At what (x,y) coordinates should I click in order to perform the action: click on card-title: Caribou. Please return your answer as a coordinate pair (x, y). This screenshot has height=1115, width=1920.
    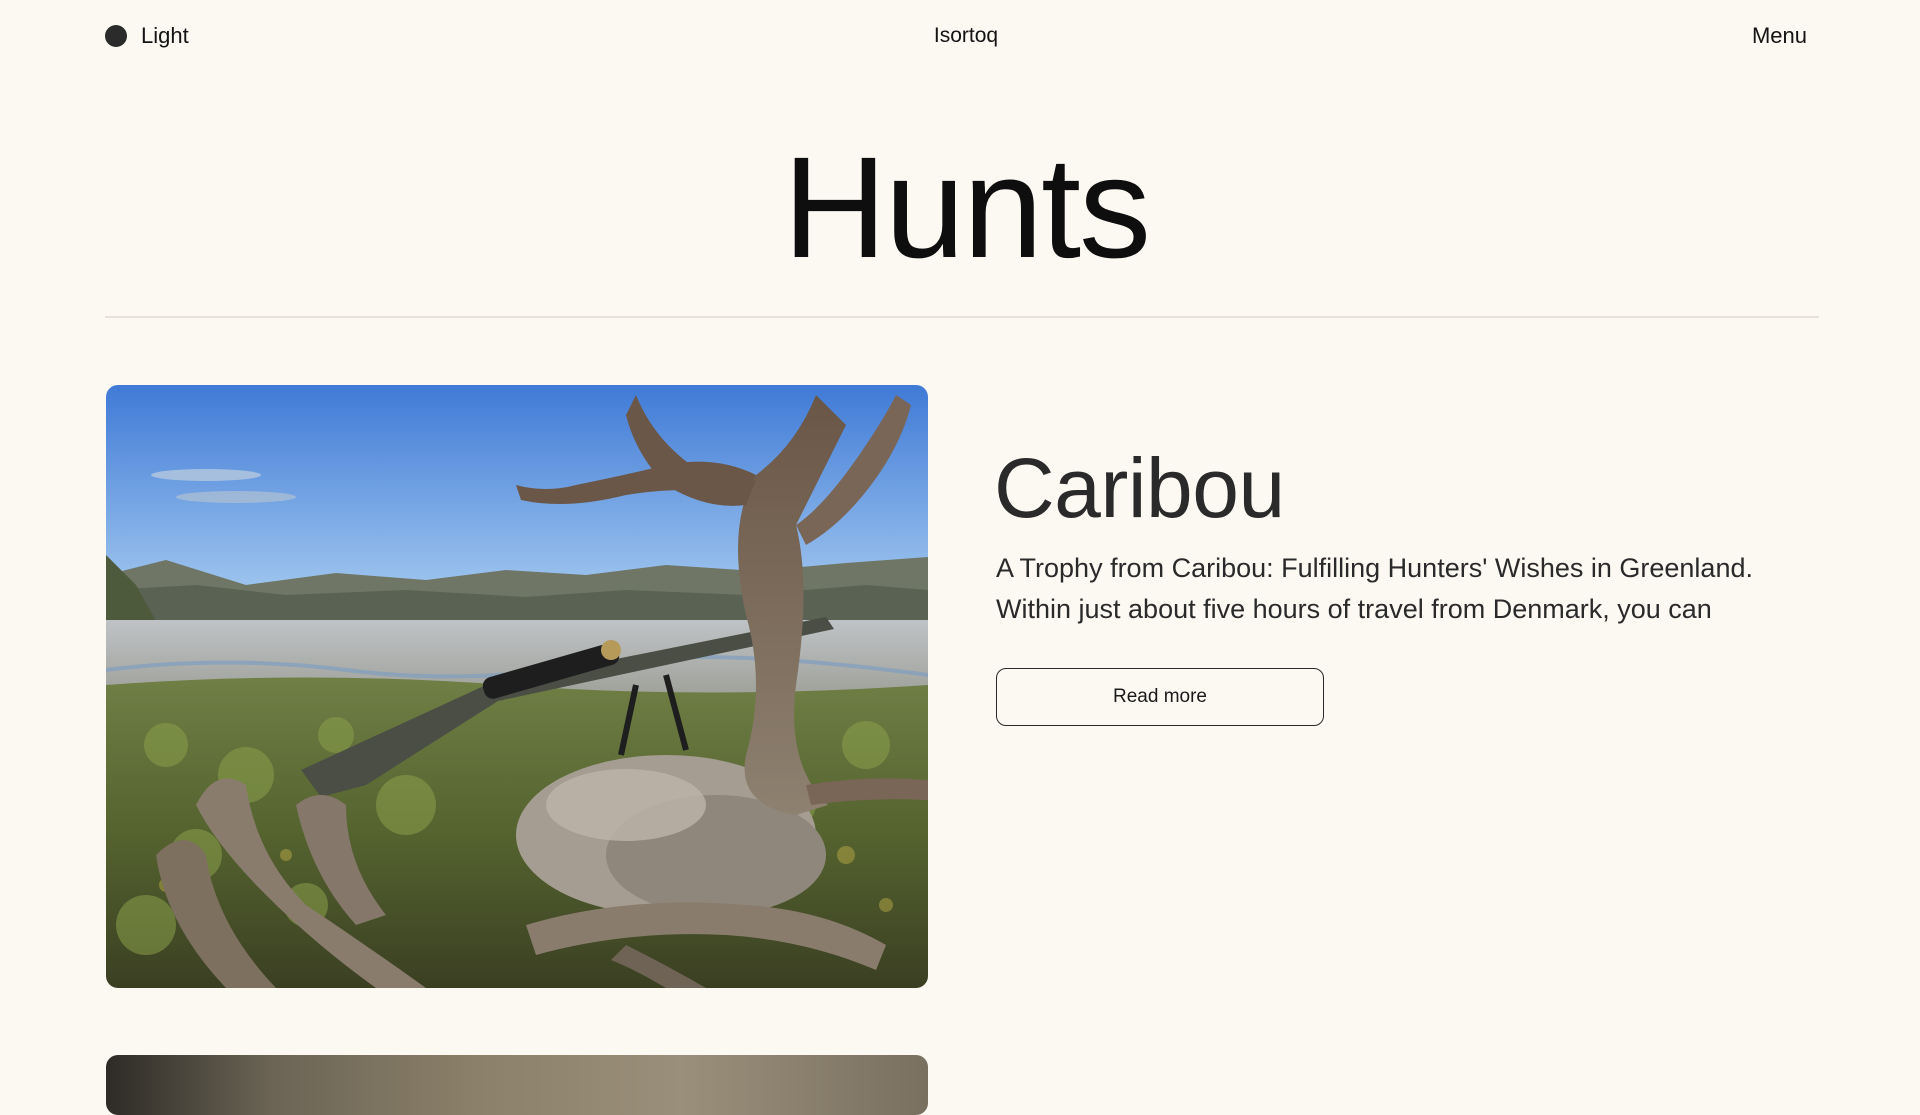
    Looking at the image, I should click on (1139, 488).